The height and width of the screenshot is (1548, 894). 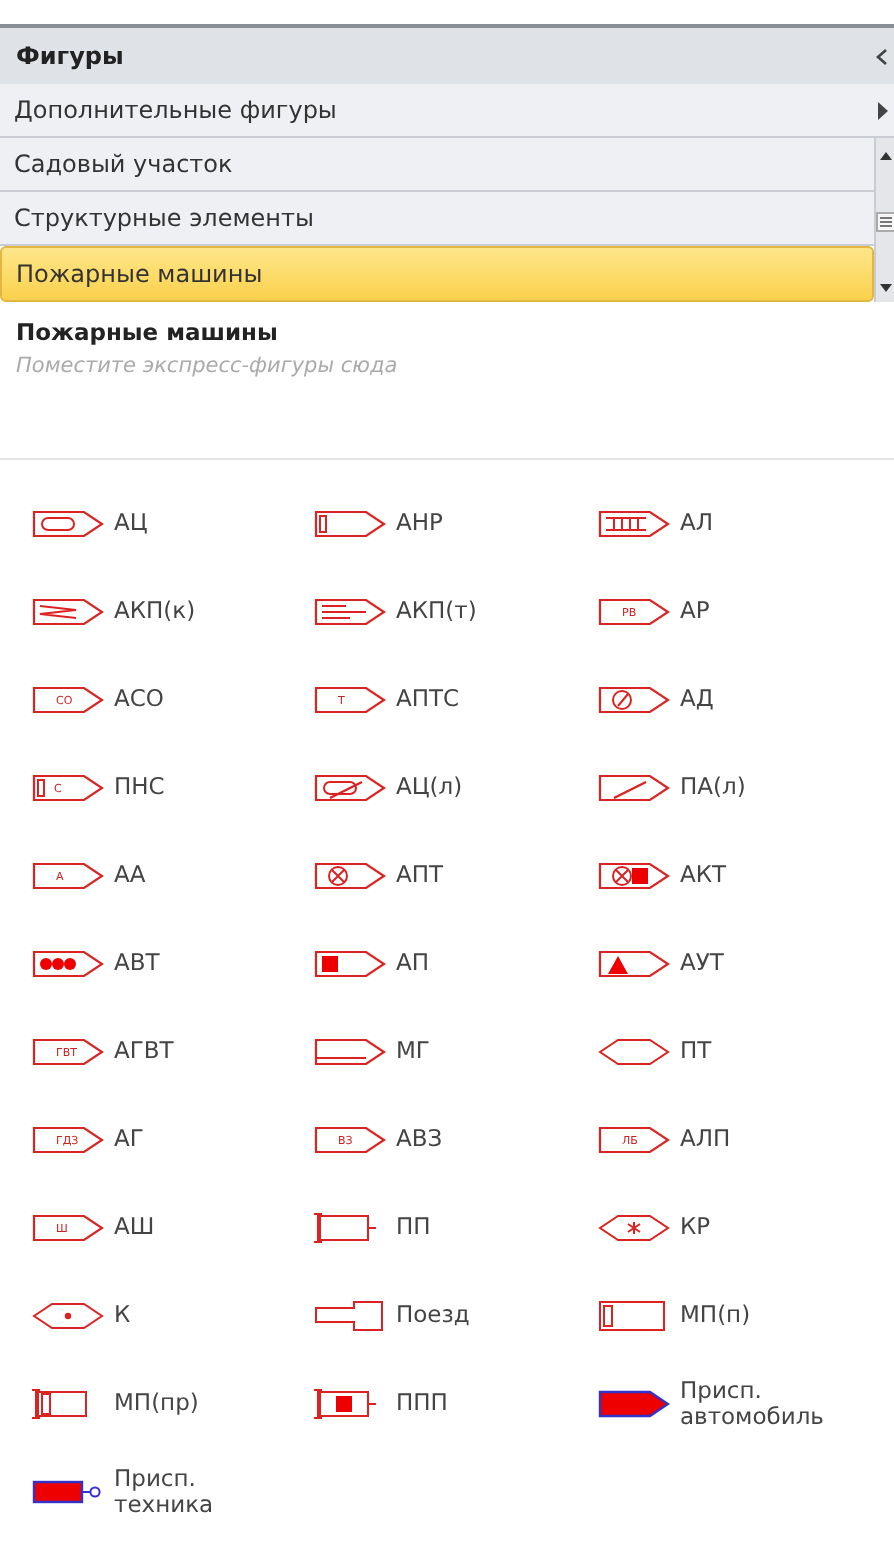 What do you see at coordinates (156, 1403) in the screenshot?
I see `shape-label: МП(пр)` at bounding box center [156, 1403].